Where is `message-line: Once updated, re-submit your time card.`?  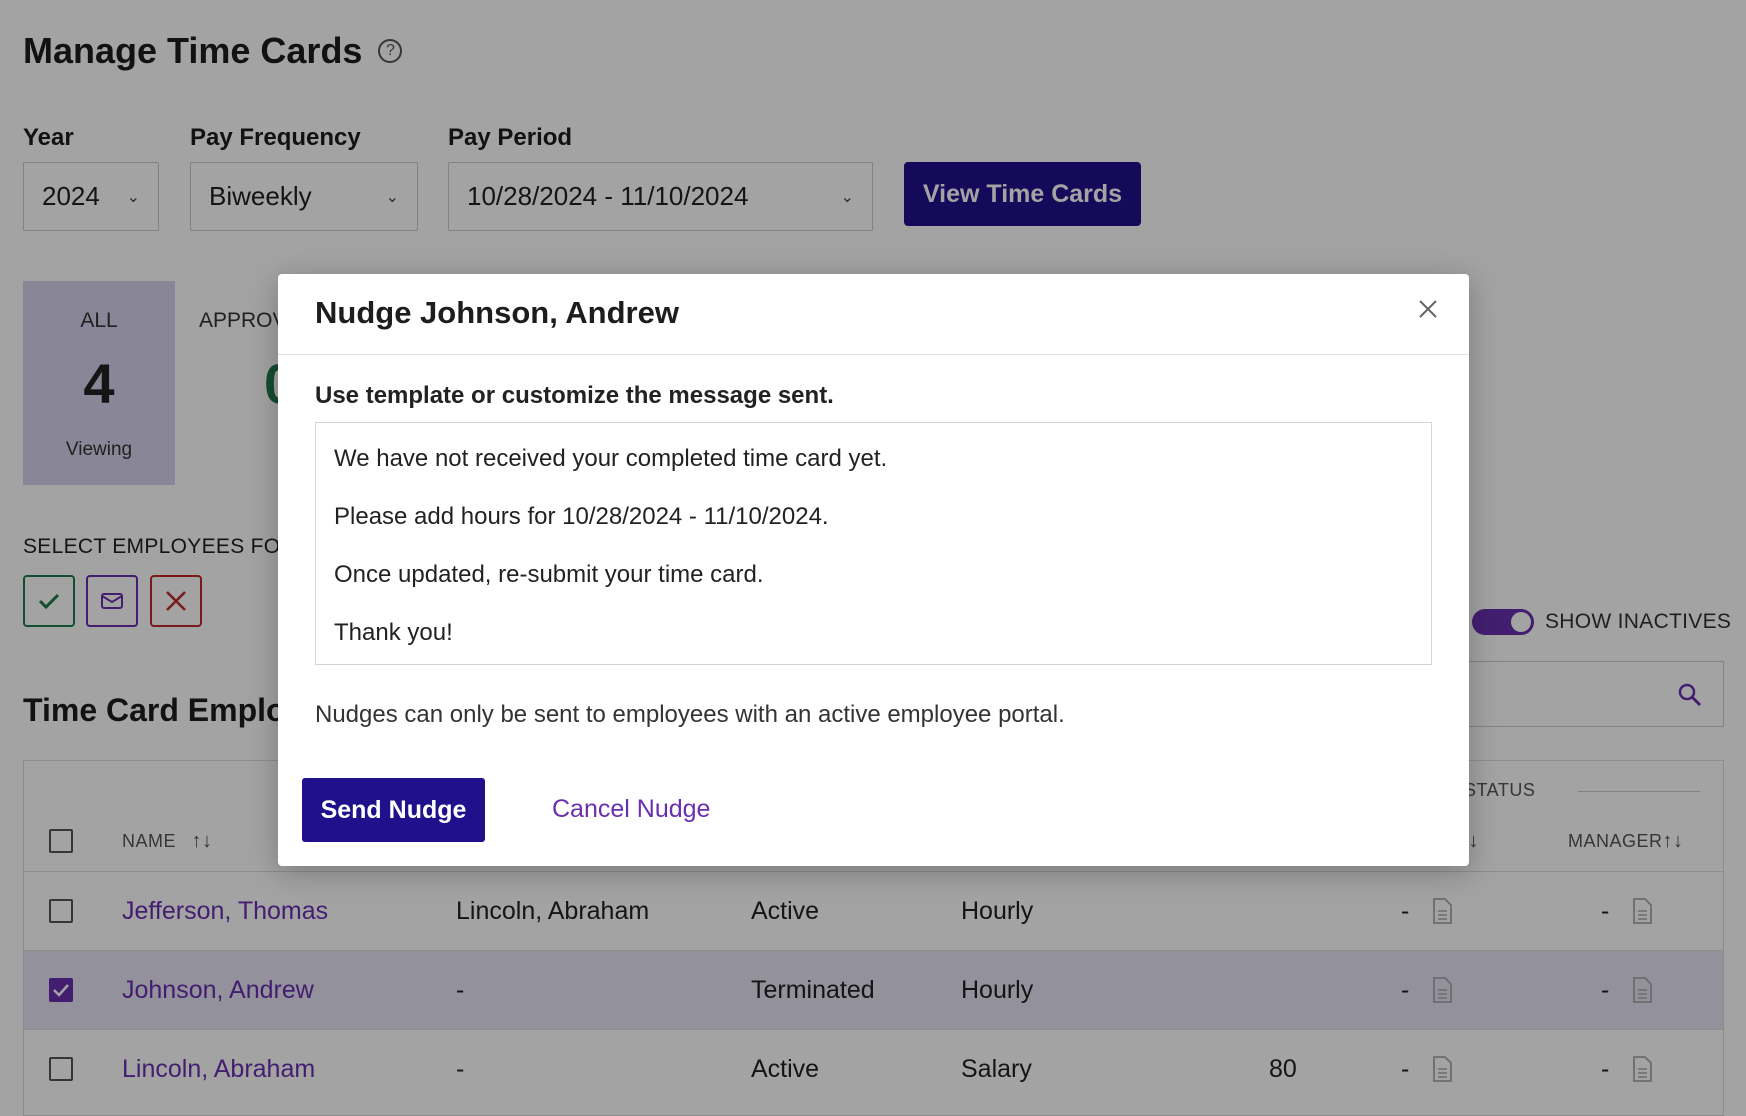 message-line: Once updated, re-submit your time card. is located at coordinates (549, 574).